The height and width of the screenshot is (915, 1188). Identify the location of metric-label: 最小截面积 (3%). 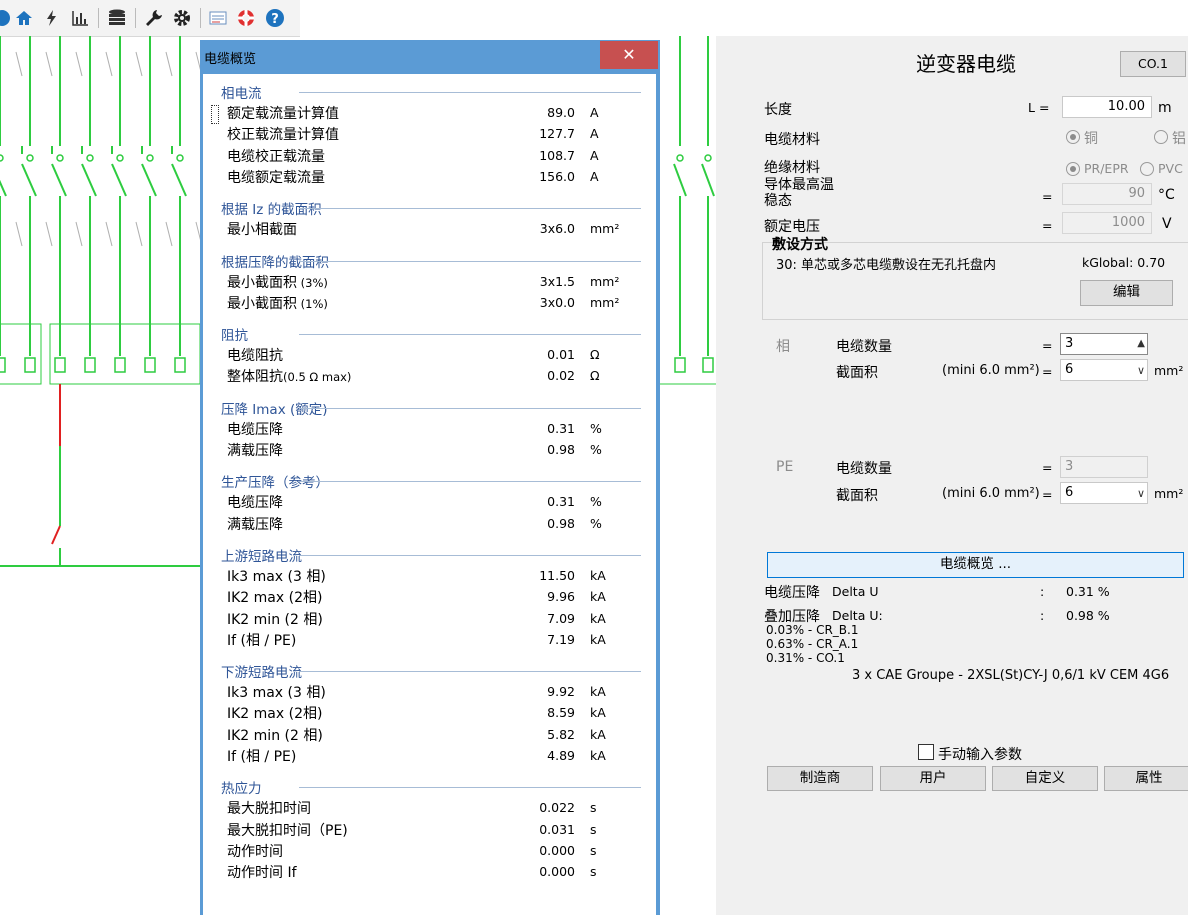
(277, 282).